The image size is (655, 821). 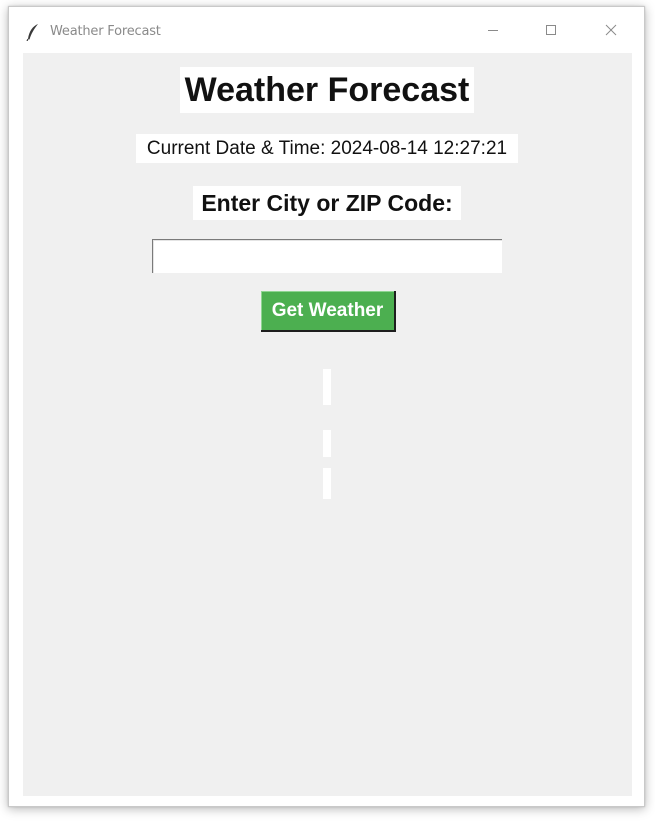 I want to click on city-zip-input, so click(x=327, y=256).